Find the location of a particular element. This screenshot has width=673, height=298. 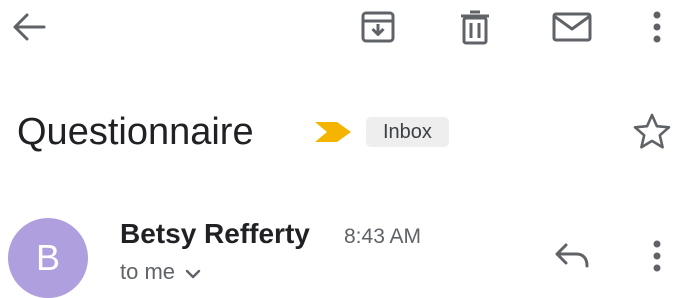

back-arrow-icon is located at coordinates (29, 27).